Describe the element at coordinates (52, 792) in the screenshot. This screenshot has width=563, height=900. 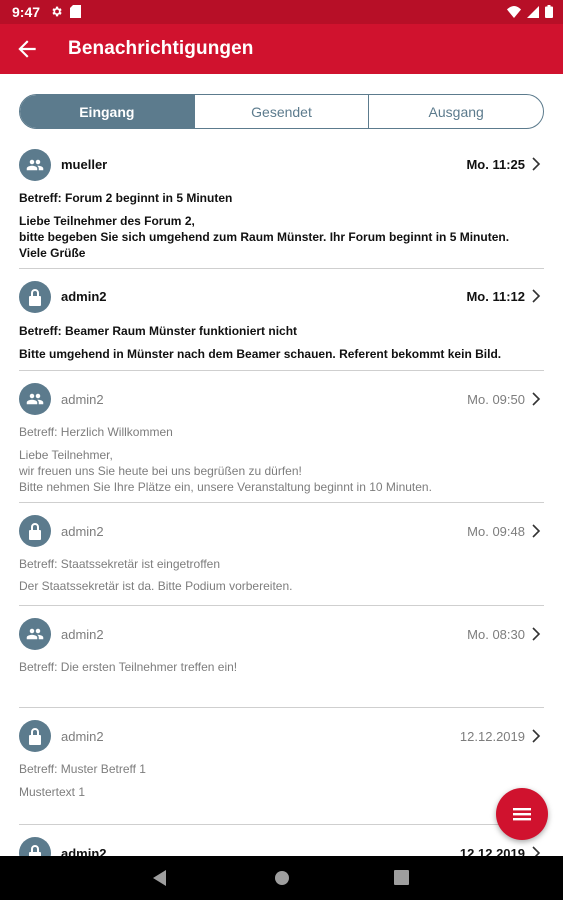
I see `message-body: Mustertext 1` at that location.